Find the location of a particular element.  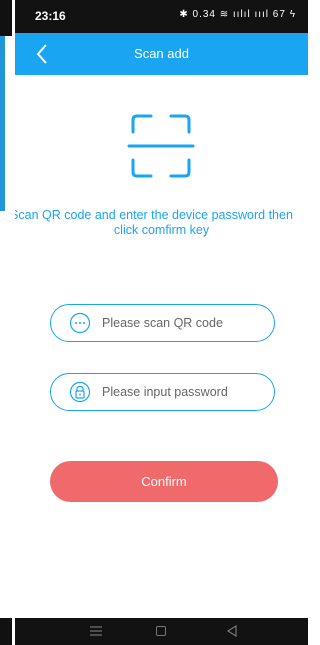

qr-code-field: Please scan QR code is located at coordinates (162, 323).